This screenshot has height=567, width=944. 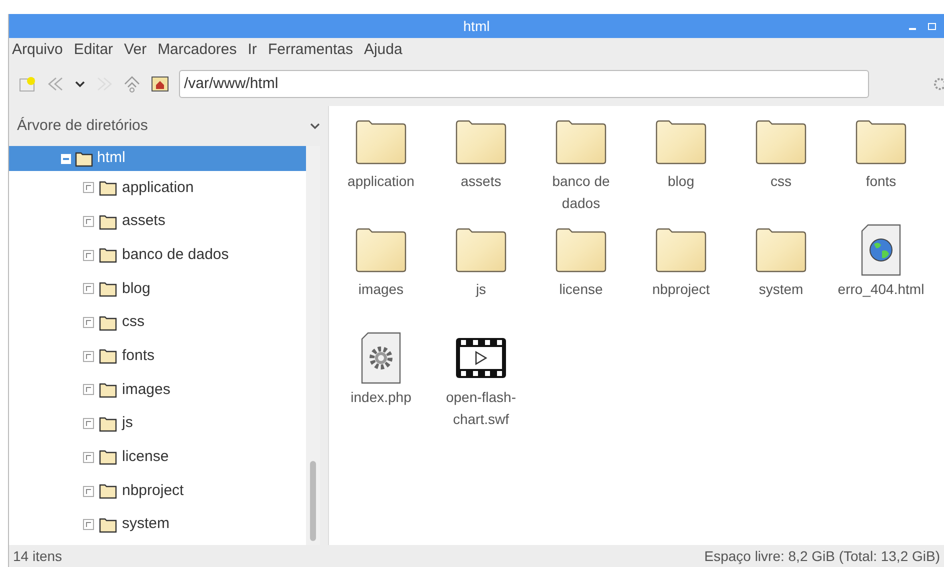 I want to click on tree-item: fonts, so click(x=157, y=356).